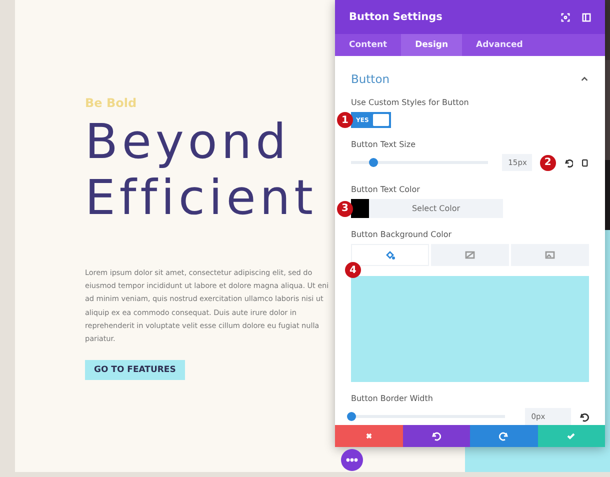  What do you see at coordinates (585, 163) in the screenshot?
I see `phone-icon` at bounding box center [585, 163].